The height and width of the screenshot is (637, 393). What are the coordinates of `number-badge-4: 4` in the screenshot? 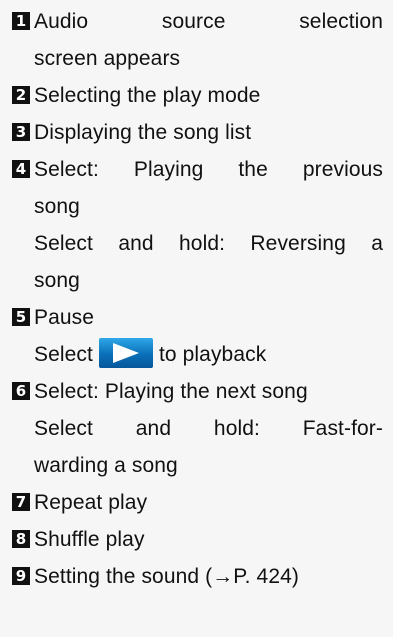 It's located at (21, 169).